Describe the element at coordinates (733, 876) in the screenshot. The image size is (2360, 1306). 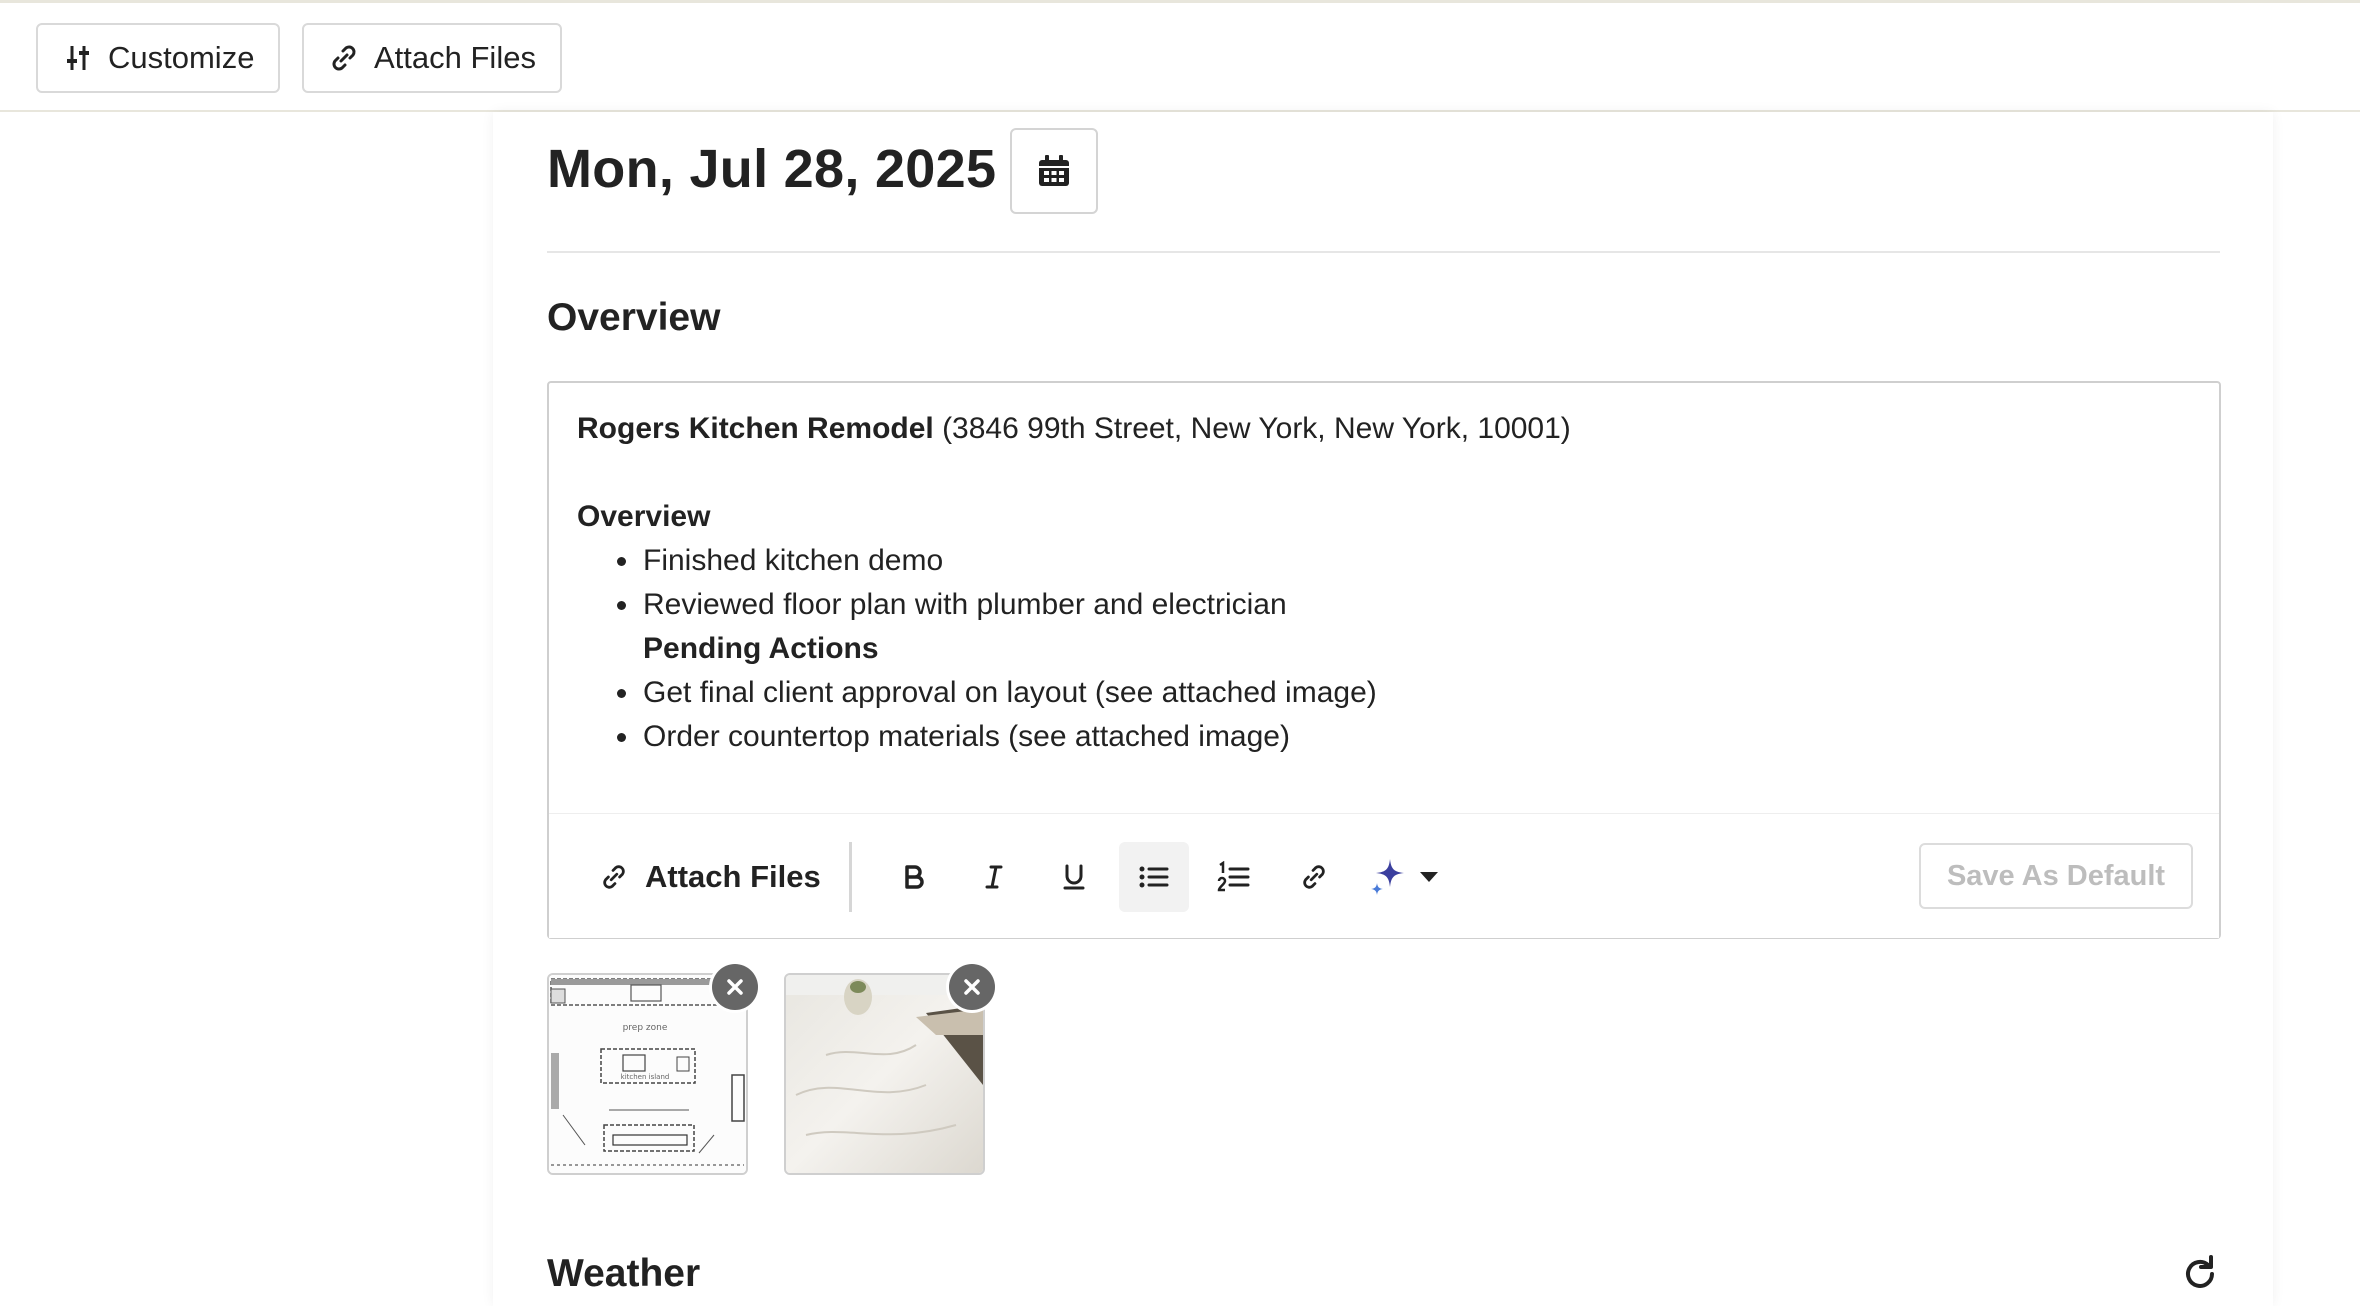
I see `editor-attach-label: Attach Files` at that location.